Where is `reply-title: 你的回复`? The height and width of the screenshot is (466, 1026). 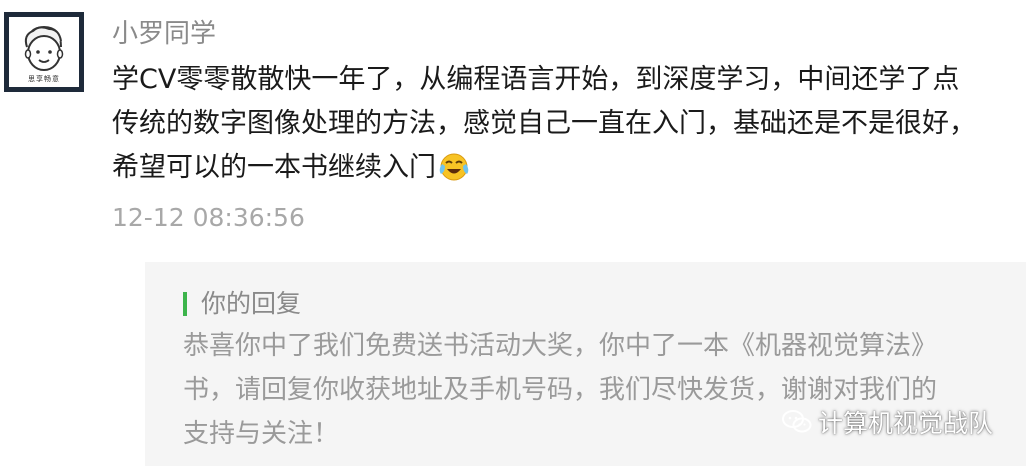
reply-title: 你的回复 is located at coordinates (251, 303).